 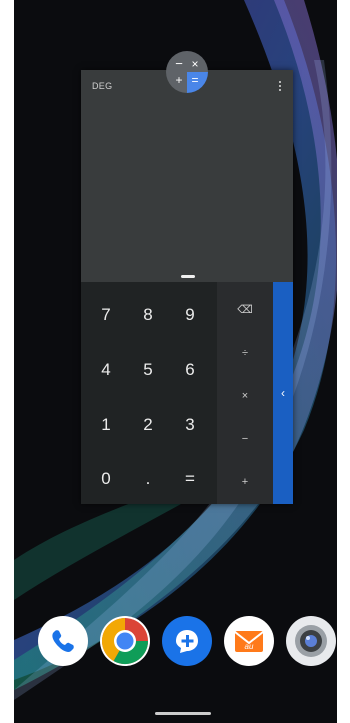 I want to click on messages-icon-graphic, so click(x=187, y=641).